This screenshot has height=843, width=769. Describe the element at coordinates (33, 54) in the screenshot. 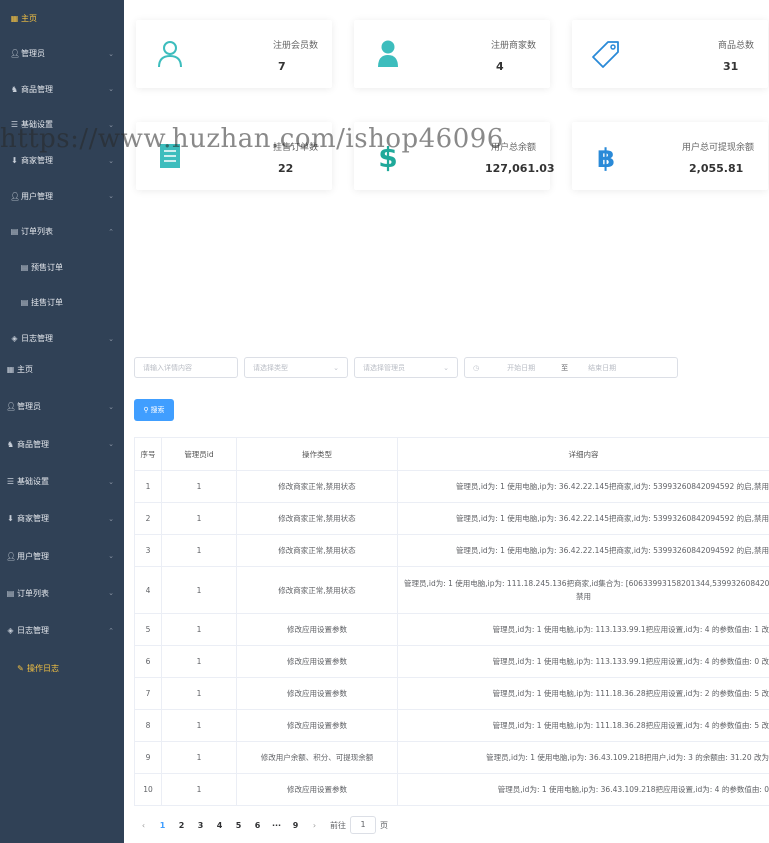

I see `sidebar-item-label: 管理员` at that location.